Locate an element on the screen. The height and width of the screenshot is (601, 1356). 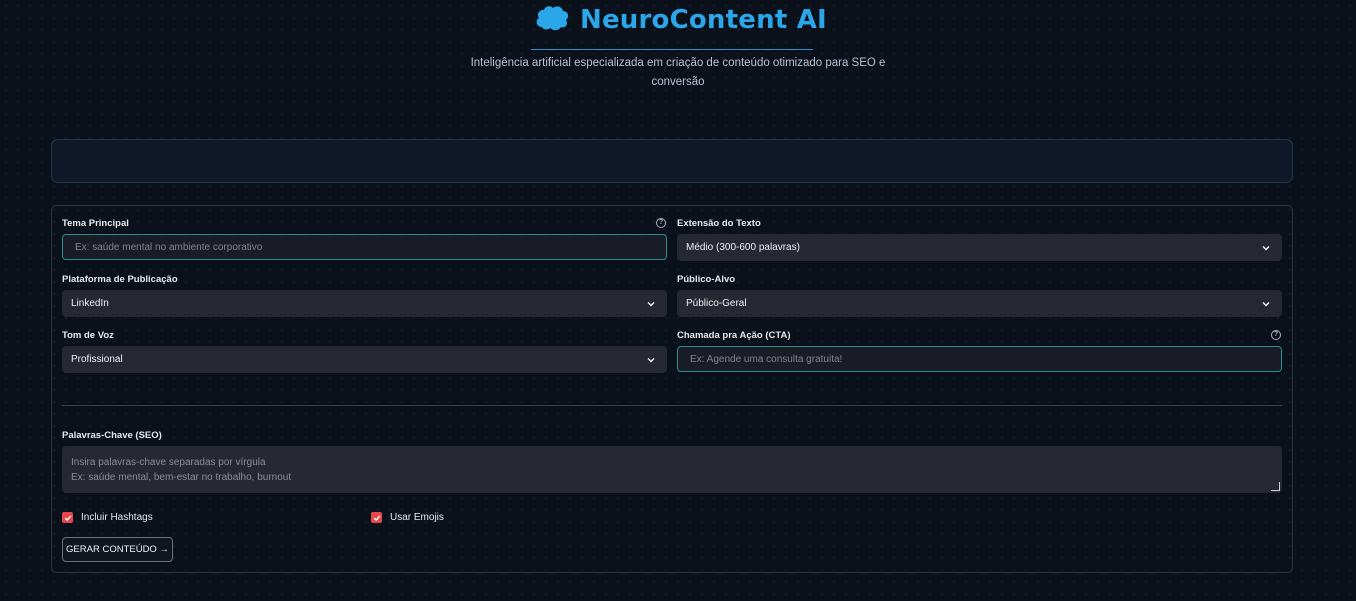
plataforma-select: LinkedIn is located at coordinates (364, 303).